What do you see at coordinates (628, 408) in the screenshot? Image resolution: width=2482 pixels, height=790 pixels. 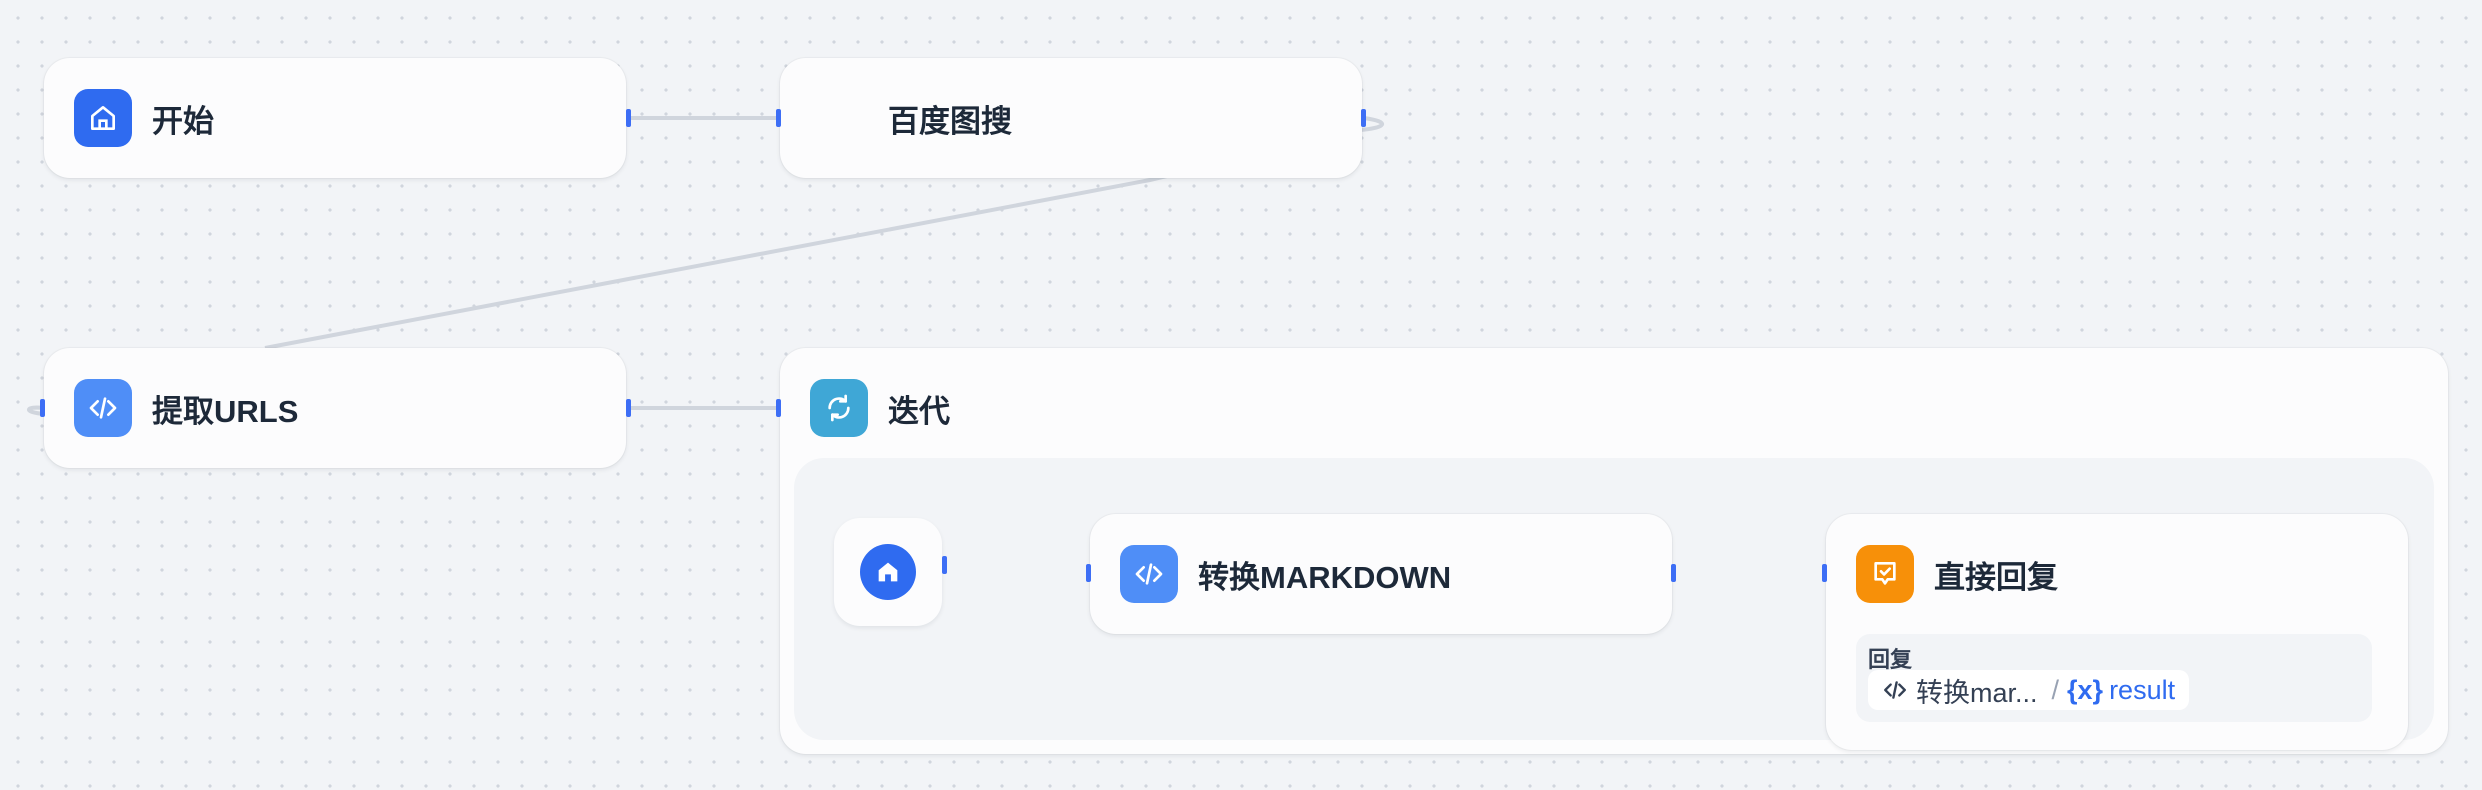 I see `extract-urls-output-handle` at bounding box center [628, 408].